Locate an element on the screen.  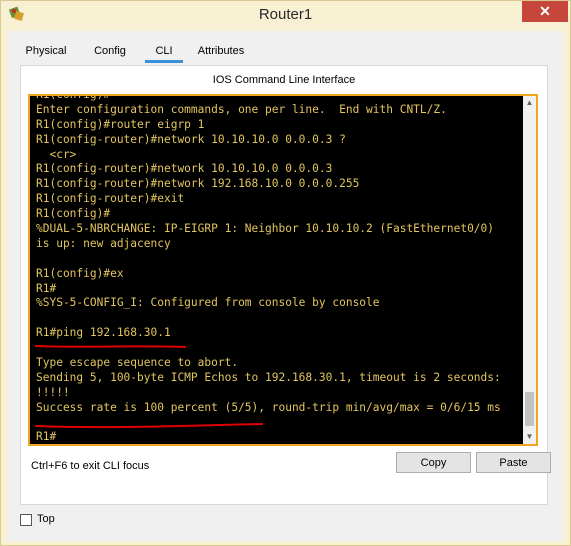
copy-button: Copy is located at coordinates (433, 462).